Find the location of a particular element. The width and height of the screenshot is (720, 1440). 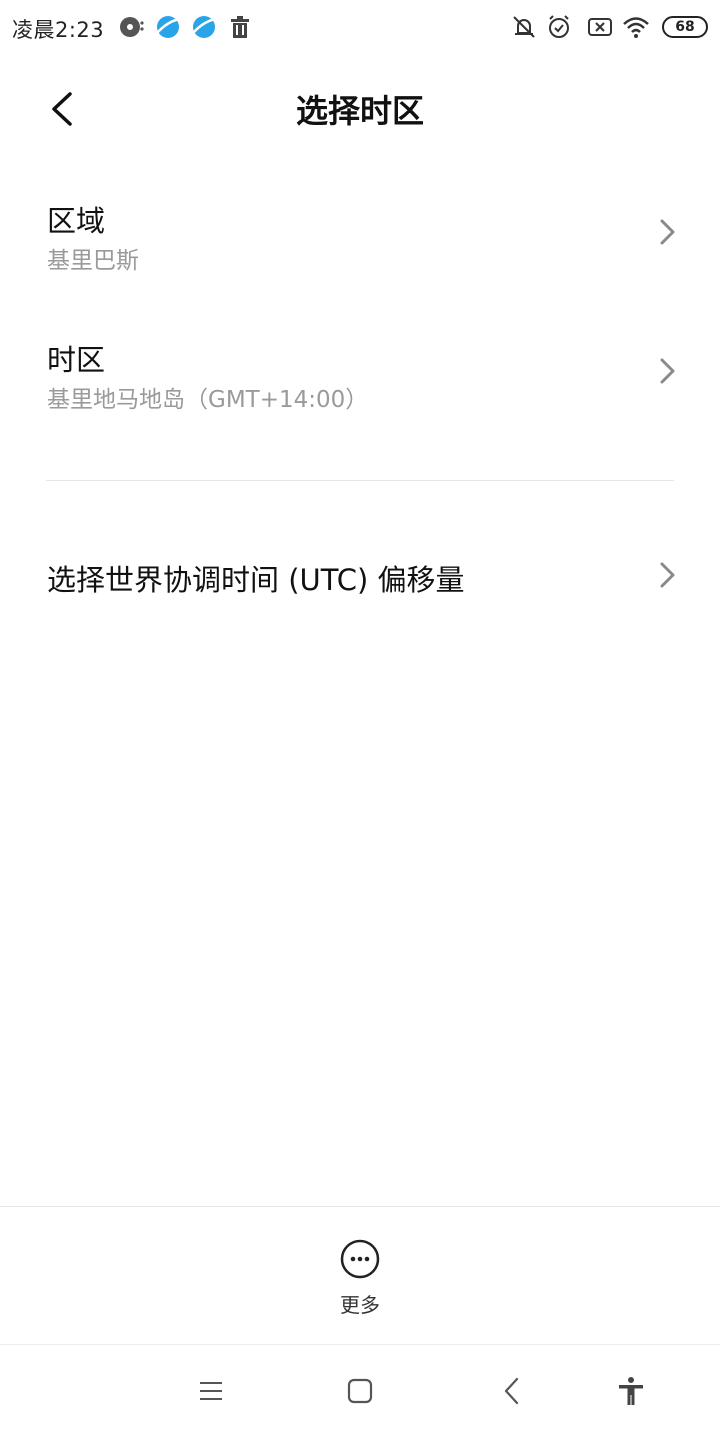

trash-icon is located at coordinates (240, 27).